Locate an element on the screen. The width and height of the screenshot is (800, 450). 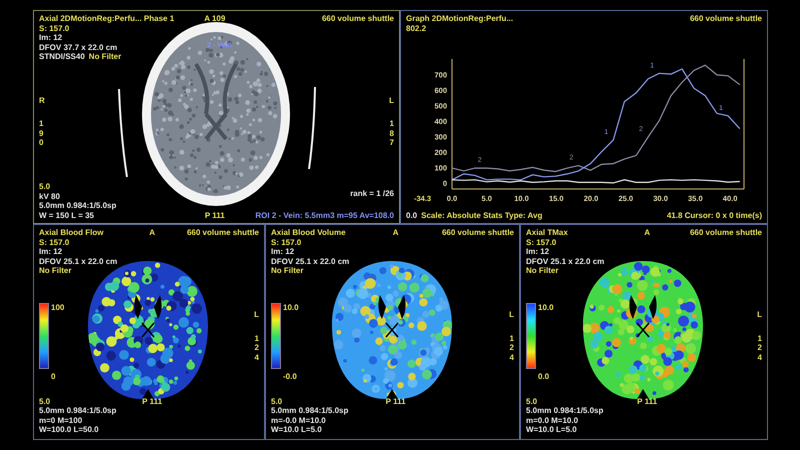
annotation-text: ROI 2 - Vein: 5.5mm3 m=95 Av=108.0 is located at coordinates (324, 215).